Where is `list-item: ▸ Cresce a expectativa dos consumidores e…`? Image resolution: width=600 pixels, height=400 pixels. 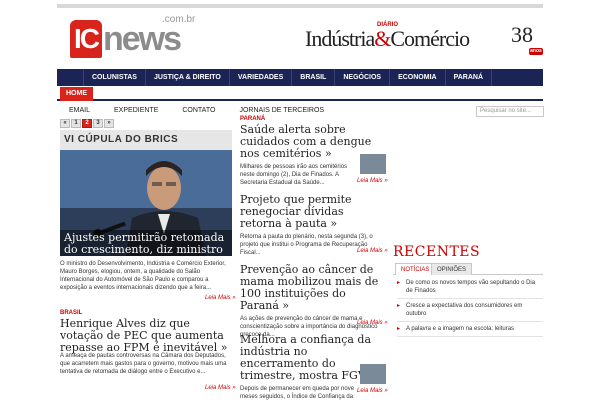 list-item: ▸ Cresce a expectativa dos consumidores e… is located at coordinates (470, 312).